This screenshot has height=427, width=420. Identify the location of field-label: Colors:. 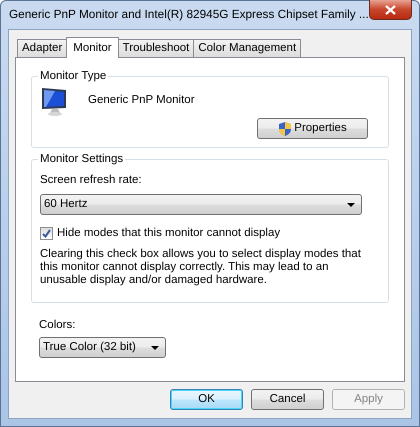
(57, 325).